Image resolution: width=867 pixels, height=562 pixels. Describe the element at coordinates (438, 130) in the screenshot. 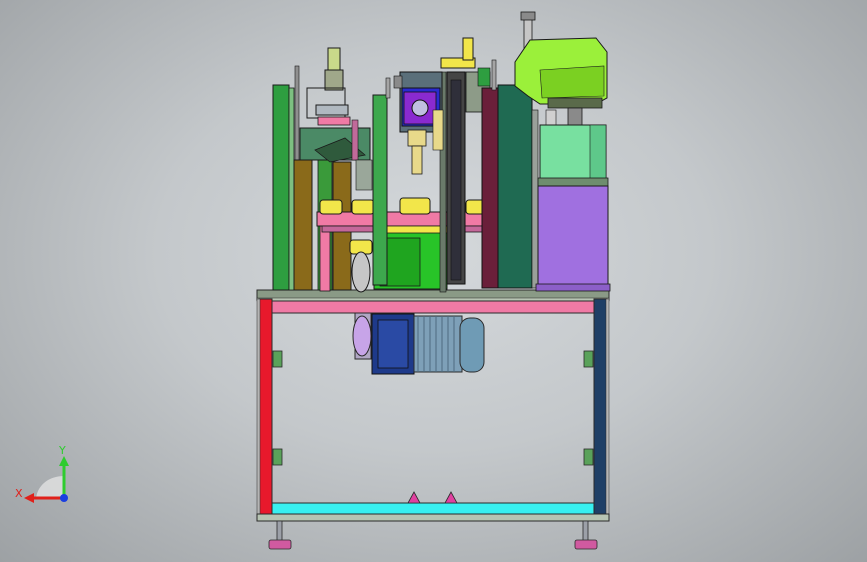

I see `tool-side-bracket` at that location.